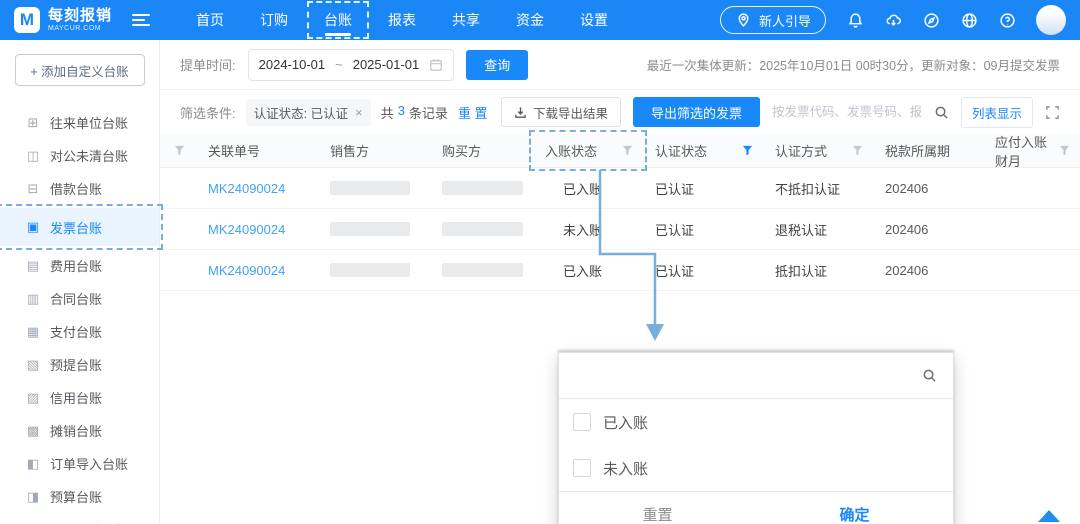 This screenshot has height=524, width=1080. I want to click on query-button: 查询, so click(497, 64).